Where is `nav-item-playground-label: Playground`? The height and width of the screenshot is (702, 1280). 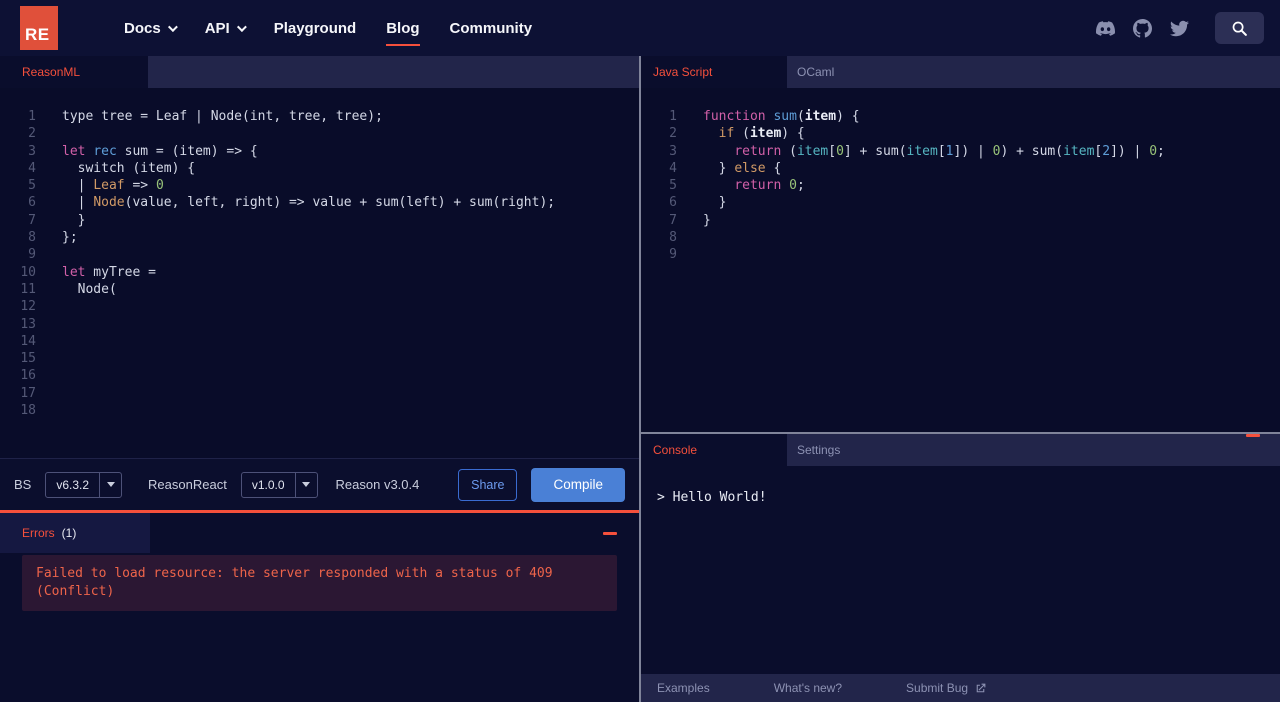
nav-item-playground-label: Playground is located at coordinates (315, 28).